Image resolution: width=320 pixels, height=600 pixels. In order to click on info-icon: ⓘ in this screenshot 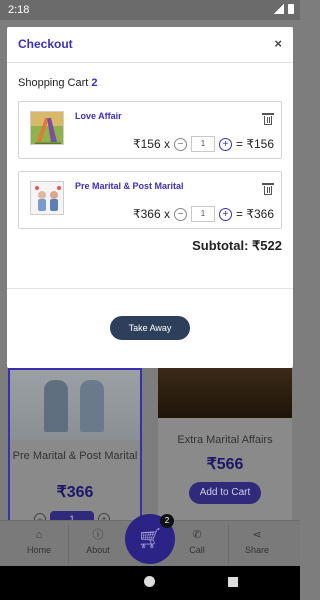, I will do `click(98, 535)`.